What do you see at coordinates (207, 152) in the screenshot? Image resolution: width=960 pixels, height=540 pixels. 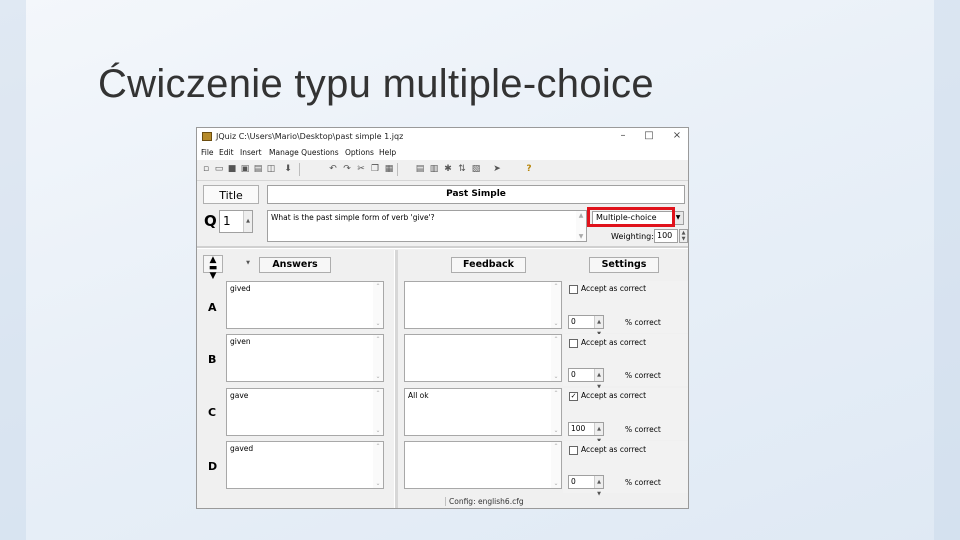 I see `menu-file: File` at bounding box center [207, 152].